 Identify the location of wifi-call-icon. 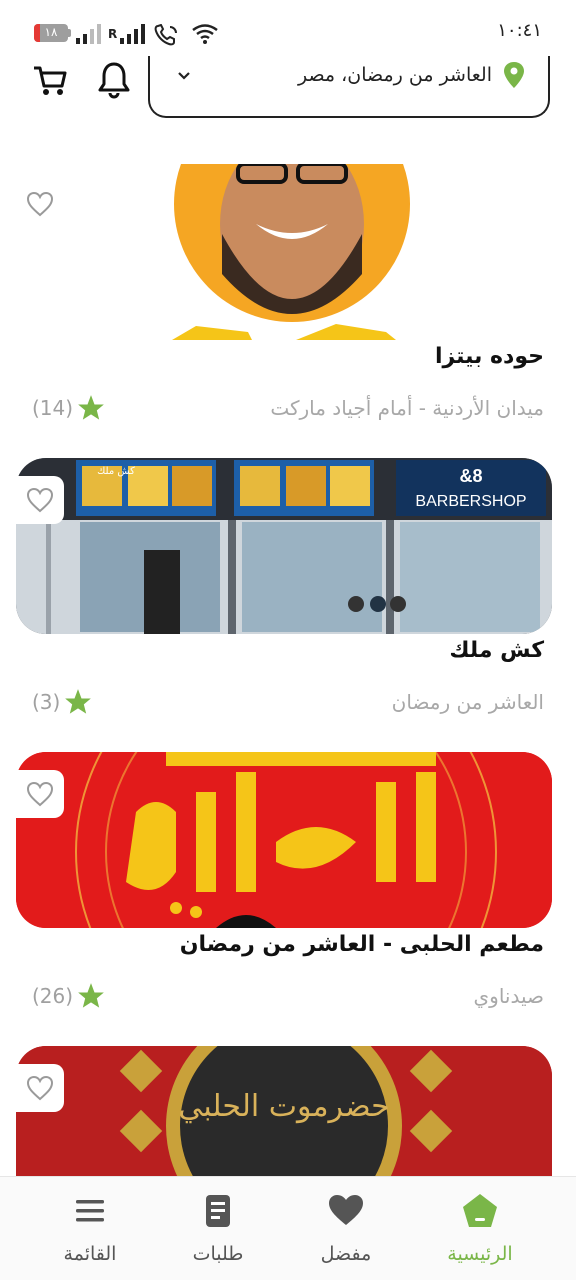
(165, 35).